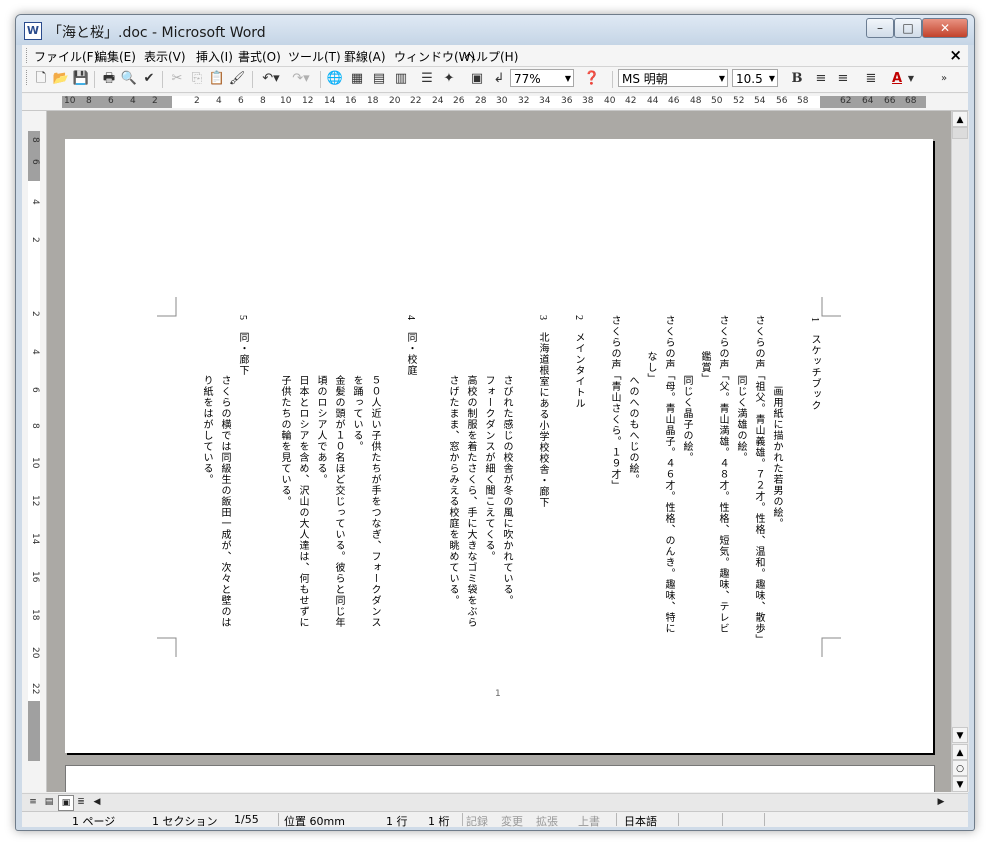 This screenshot has height=848, width=992. I want to click on body-line: さびれた感じの校舎が冬の風に吹かれている。, so click(506, 490).